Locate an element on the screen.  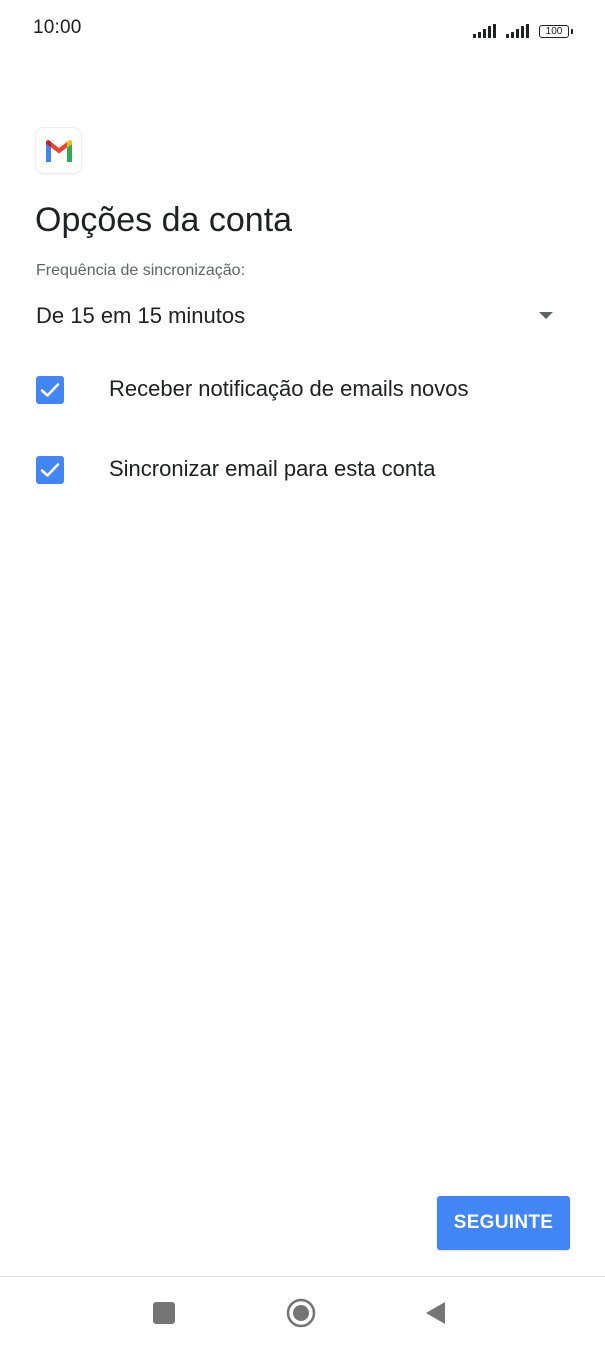
battery-icon: 100 is located at coordinates (556, 31).